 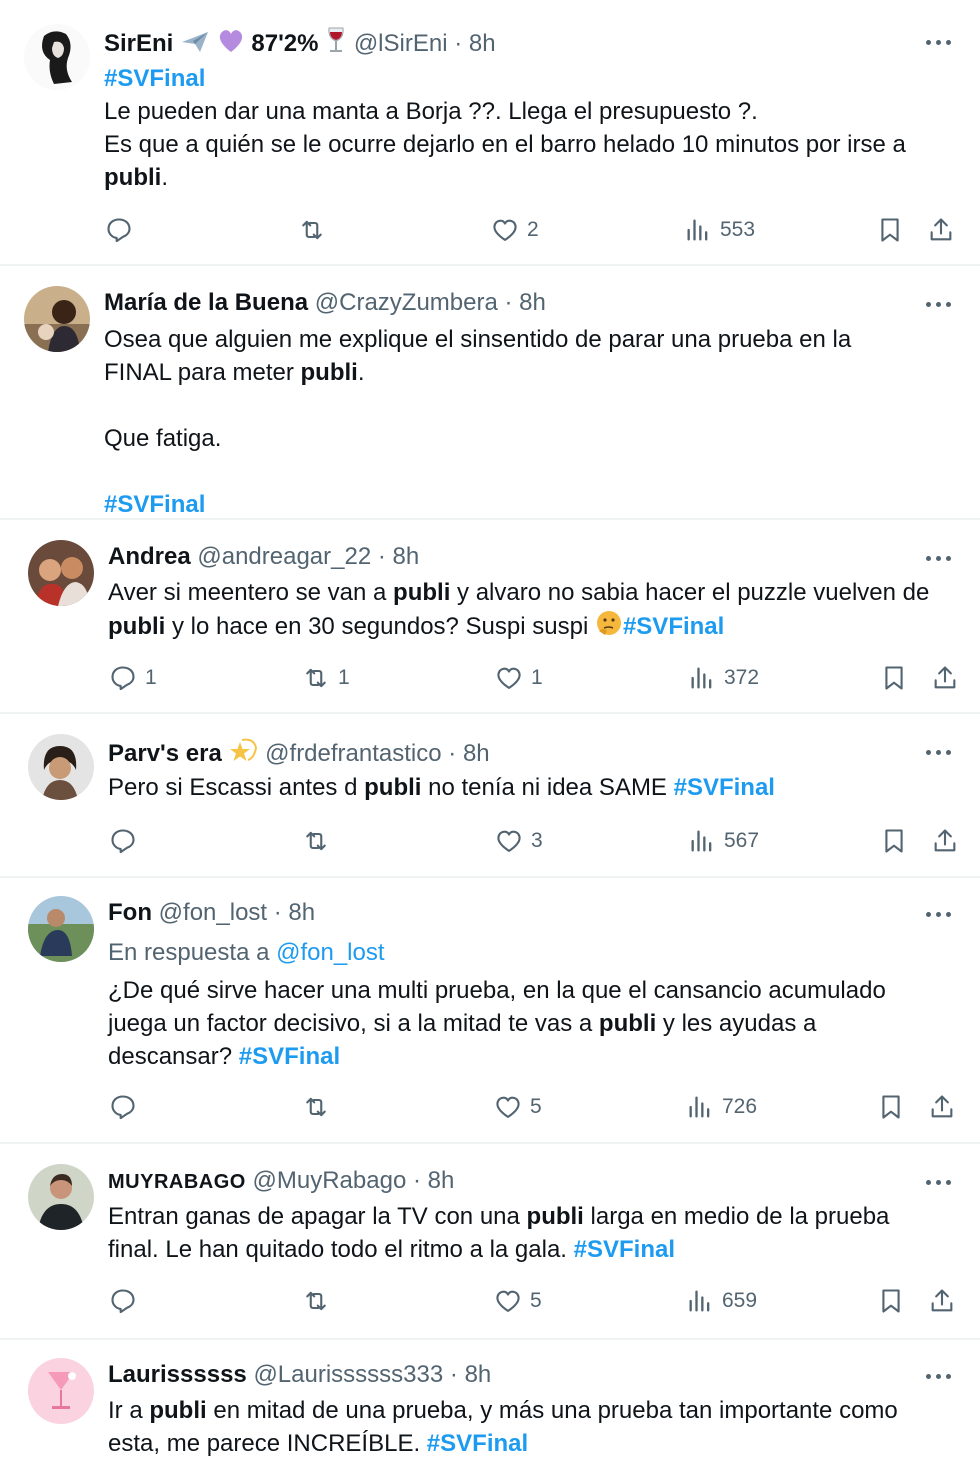 What do you see at coordinates (723, 841) in the screenshot?
I see `views-button: 567` at bounding box center [723, 841].